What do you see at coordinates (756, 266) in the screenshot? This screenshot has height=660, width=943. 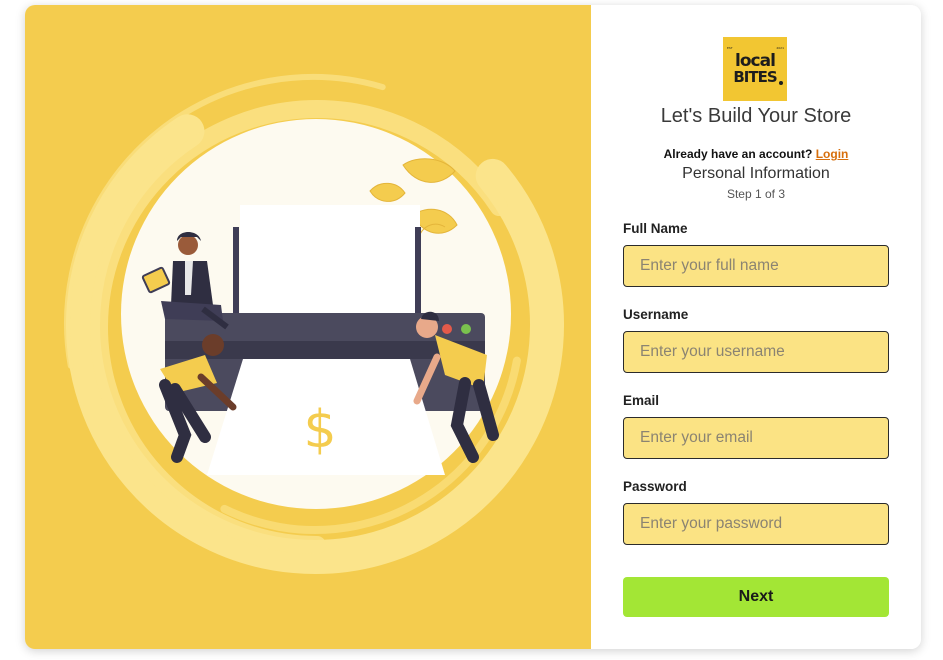 I see `full-name-input` at bounding box center [756, 266].